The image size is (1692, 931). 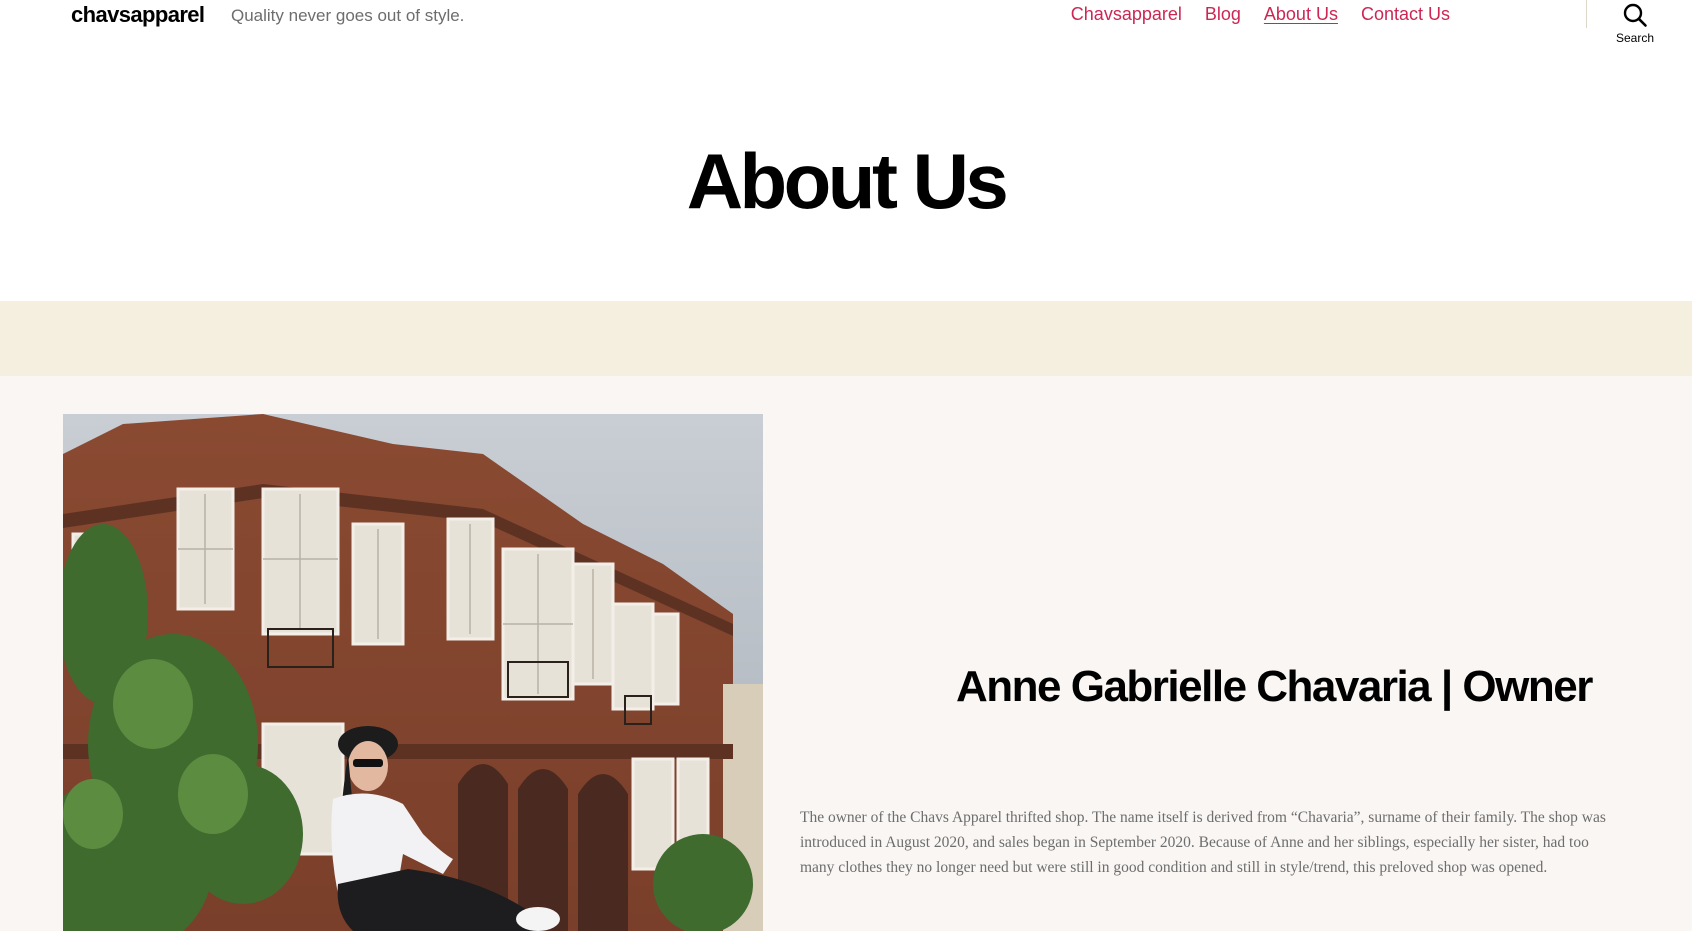 I want to click on nav-item-blog: Blog, so click(x=1223, y=14).